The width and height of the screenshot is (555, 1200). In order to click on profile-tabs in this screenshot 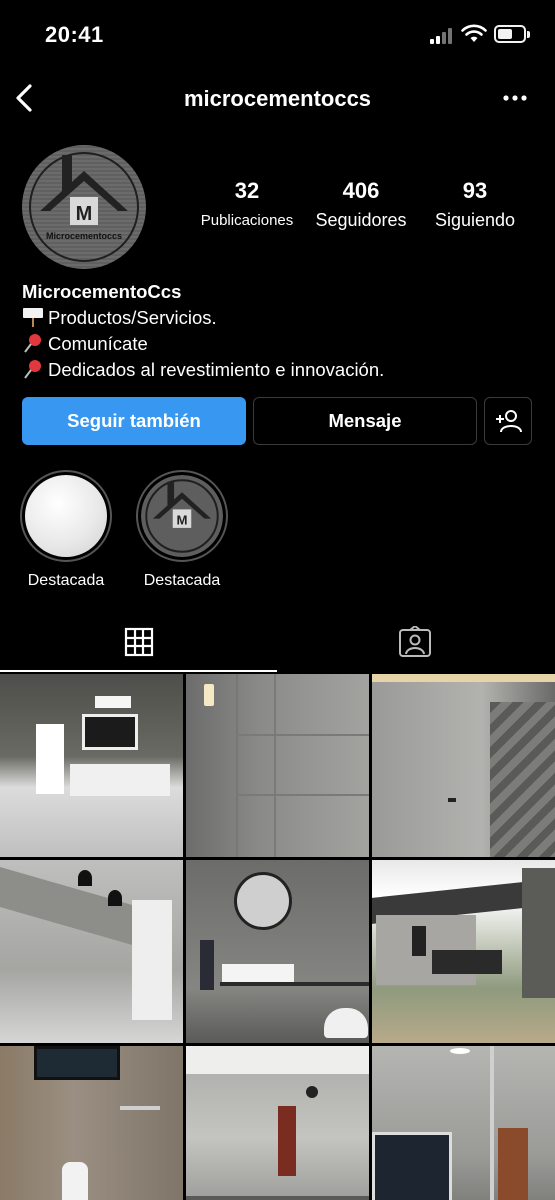, I will do `click(277, 643)`.